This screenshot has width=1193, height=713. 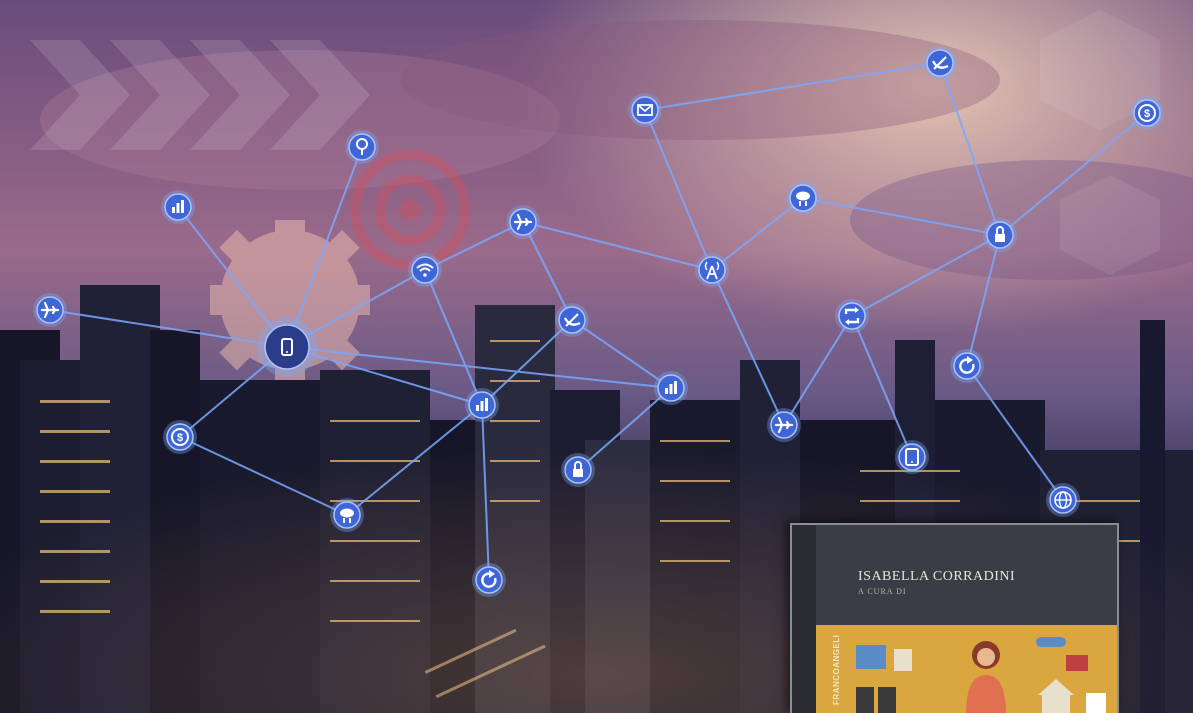 What do you see at coordinates (937, 576) in the screenshot?
I see `book-author: ISABELLA CORRADINI` at bounding box center [937, 576].